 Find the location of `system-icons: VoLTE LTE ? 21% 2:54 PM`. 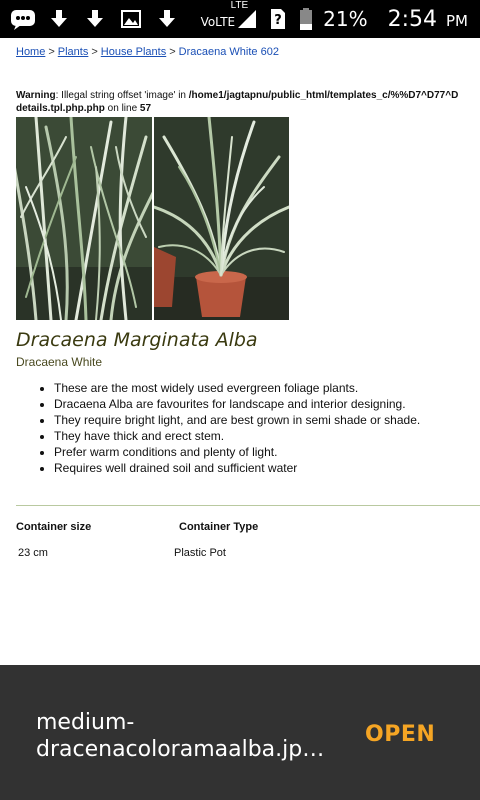

system-icons: VoLTE LTE ? 21% 2:54 PM is located at coordinates (340, 19).